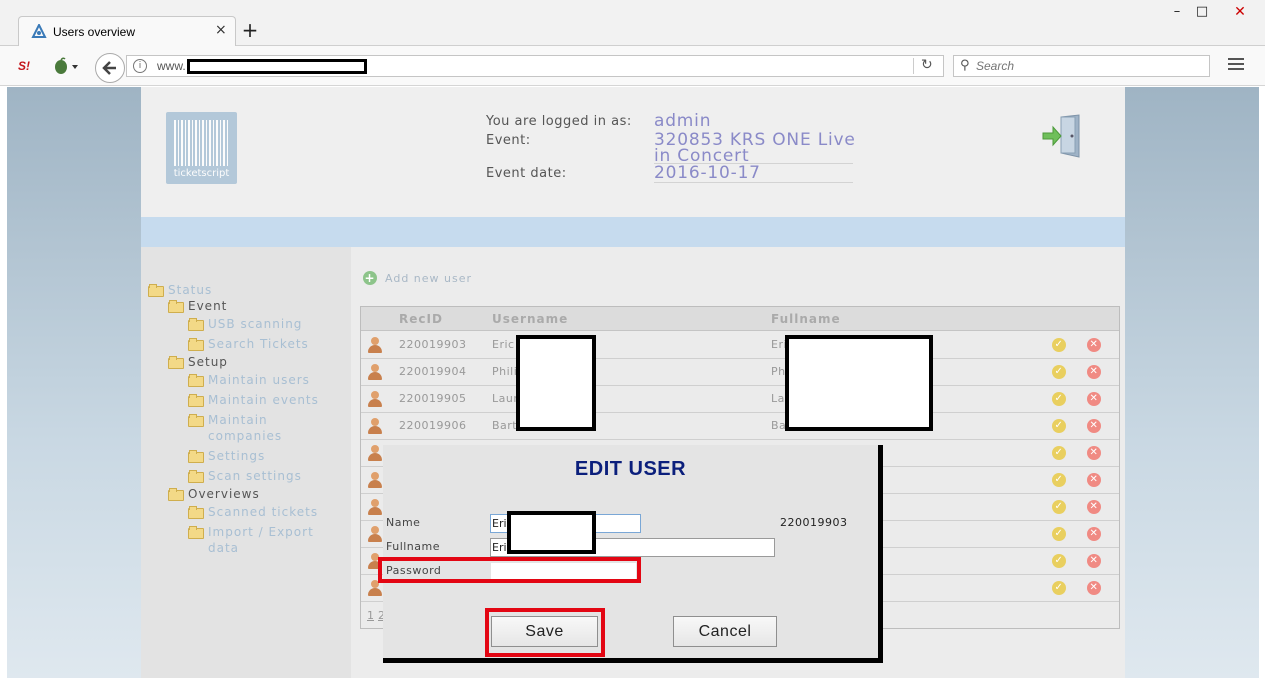  I want to click on url-text: www., so click(171, 66).